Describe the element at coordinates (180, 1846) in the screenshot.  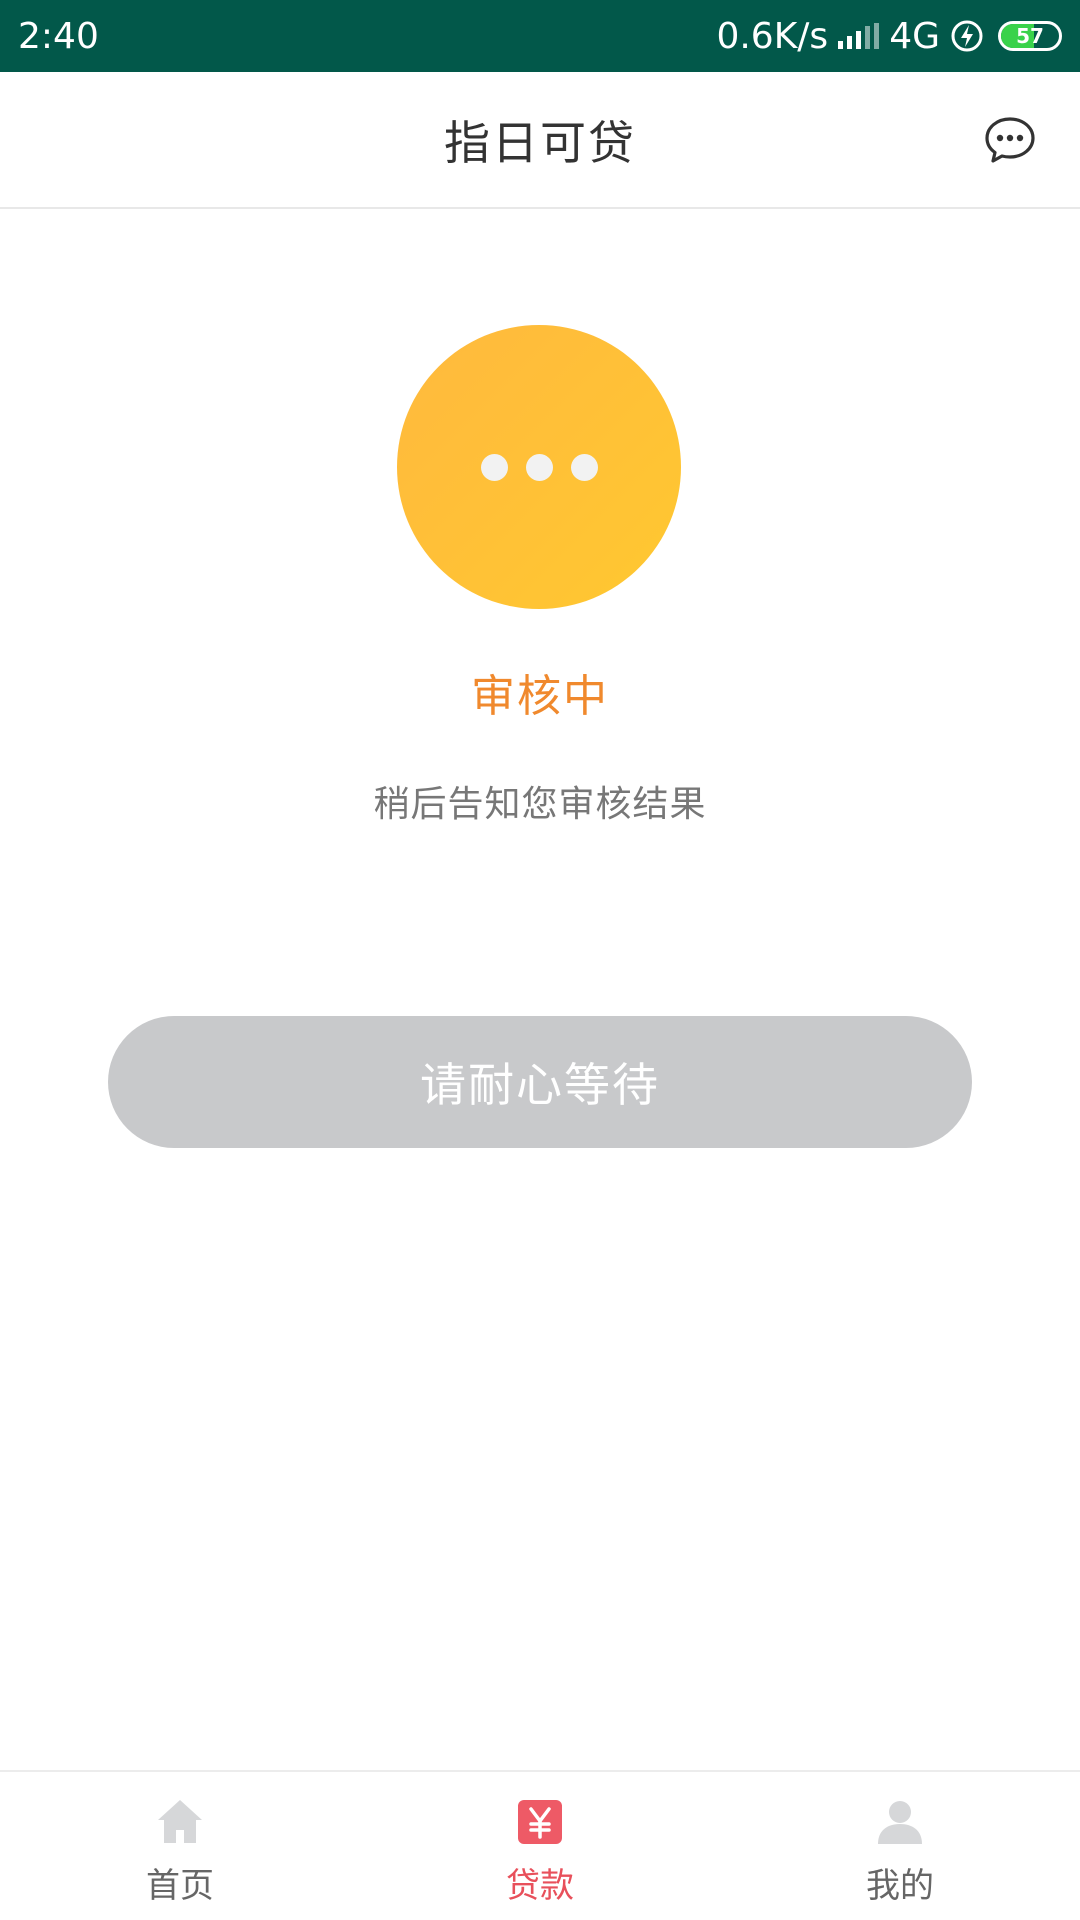
I see `tab-home: 首页` at that location.